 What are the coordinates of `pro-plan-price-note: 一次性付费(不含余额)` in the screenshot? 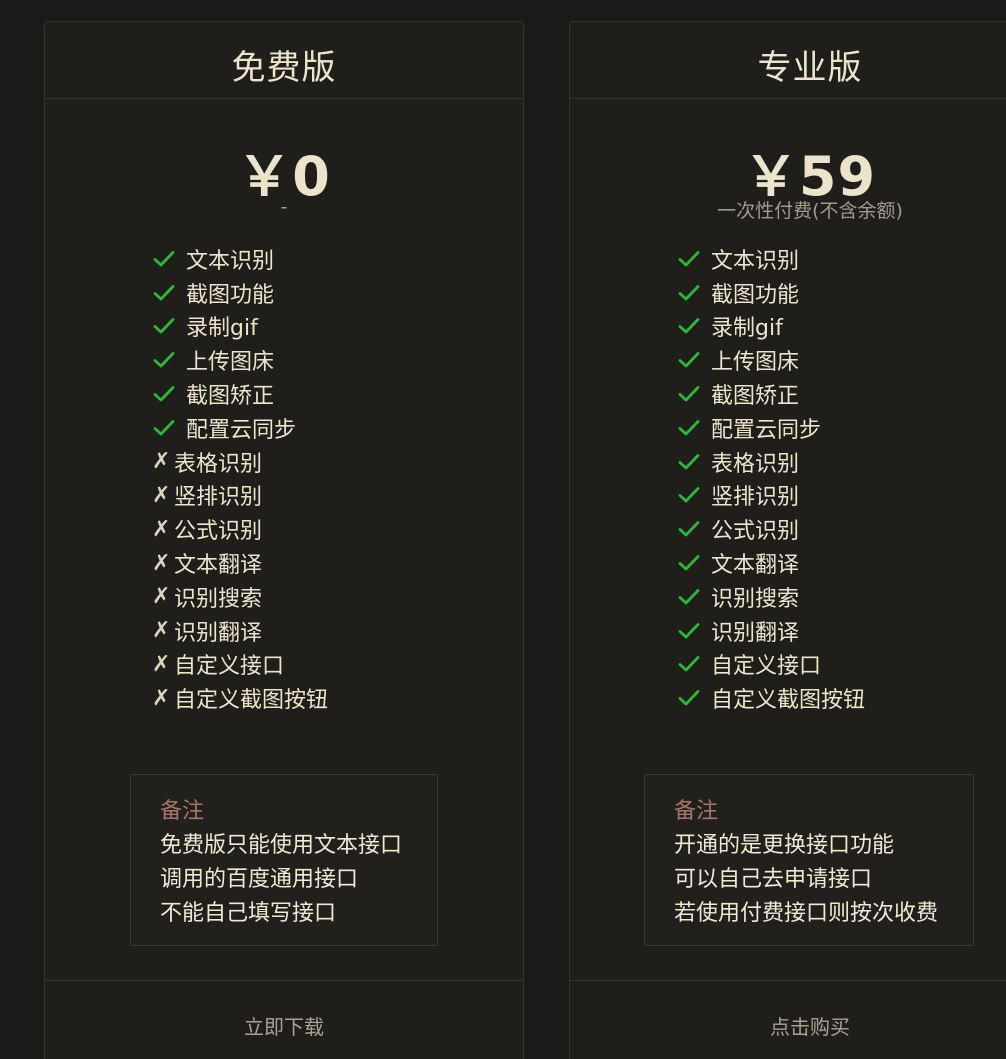 It's located at (810, 211).